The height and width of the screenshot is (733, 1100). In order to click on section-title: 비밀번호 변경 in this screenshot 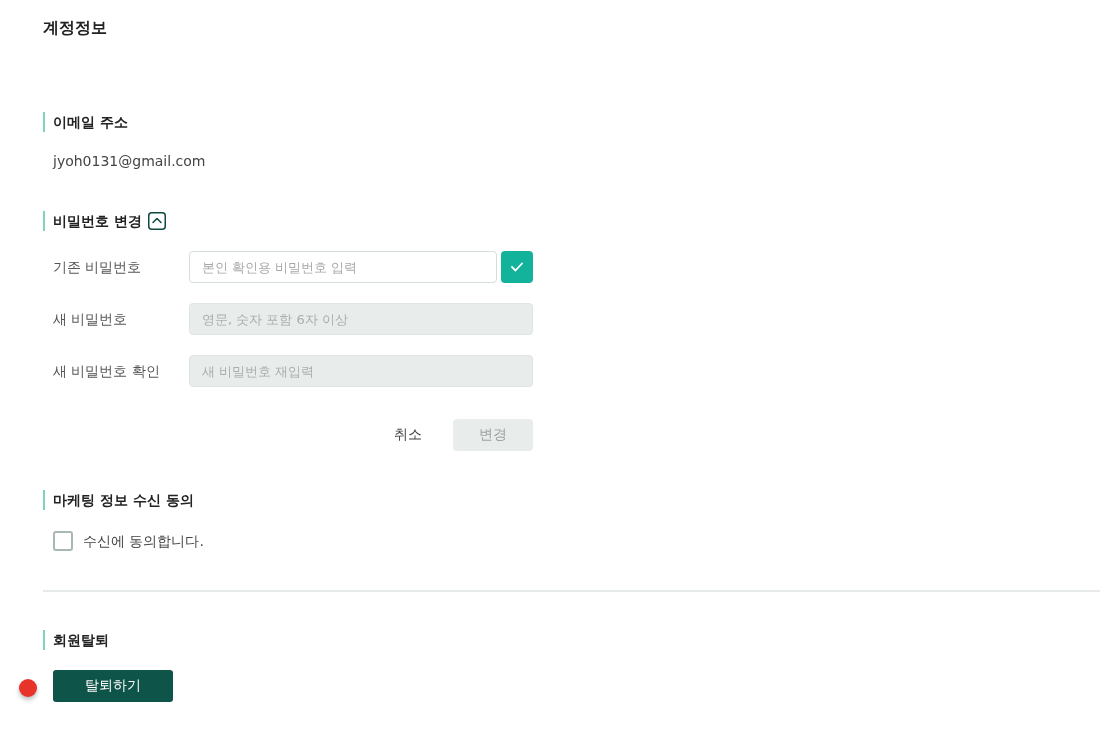, I will do `click(92, 221)`.